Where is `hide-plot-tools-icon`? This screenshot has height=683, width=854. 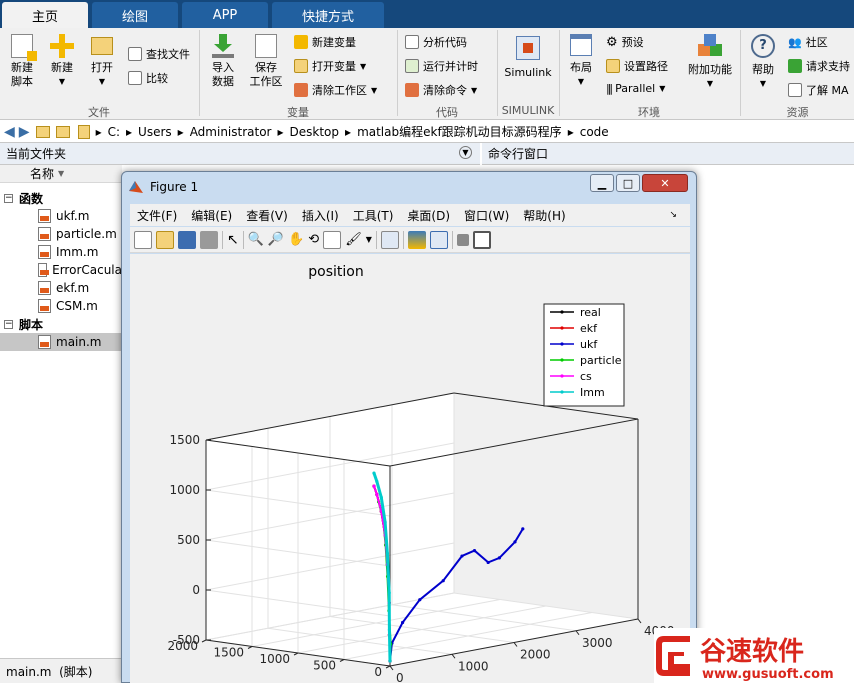
hide-plot-tools-icon is located at coordinates (462, 239).